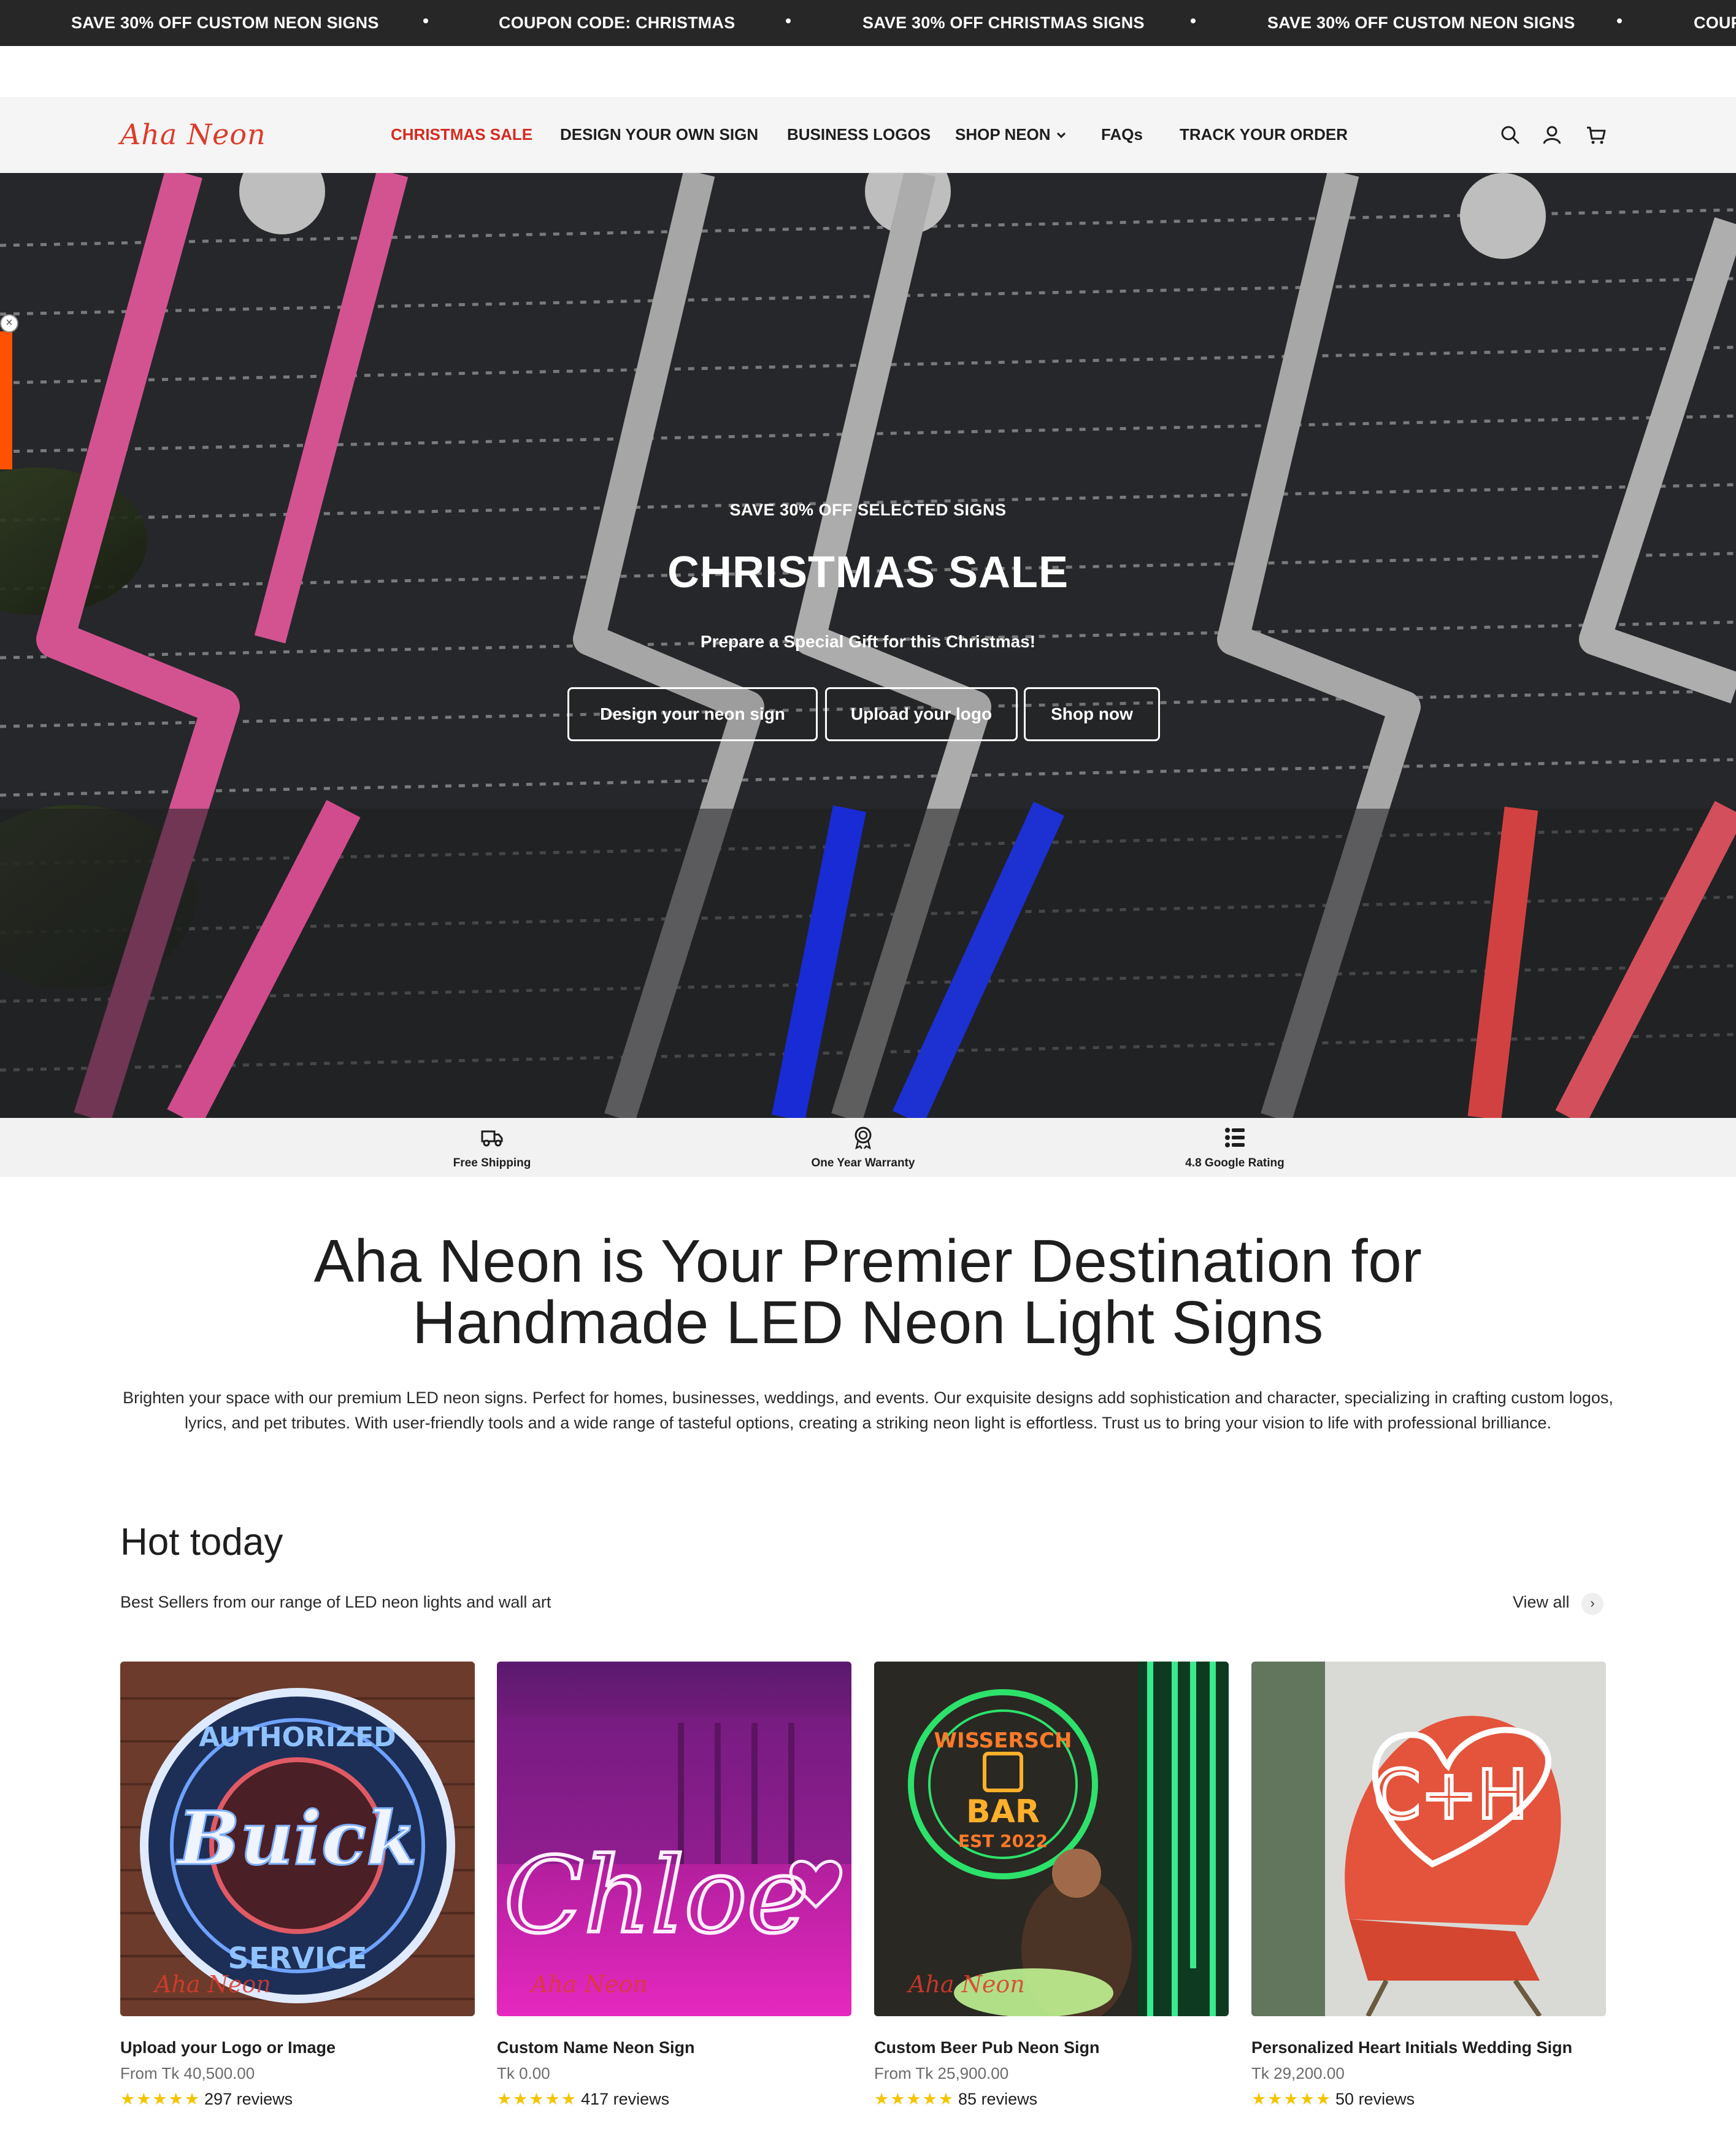 The width and height of the screenshot is (1736, 2134). I want to click on product-image: WISSERSCH BAR EST 2022 Aha Neon, so click(1051, 1839).